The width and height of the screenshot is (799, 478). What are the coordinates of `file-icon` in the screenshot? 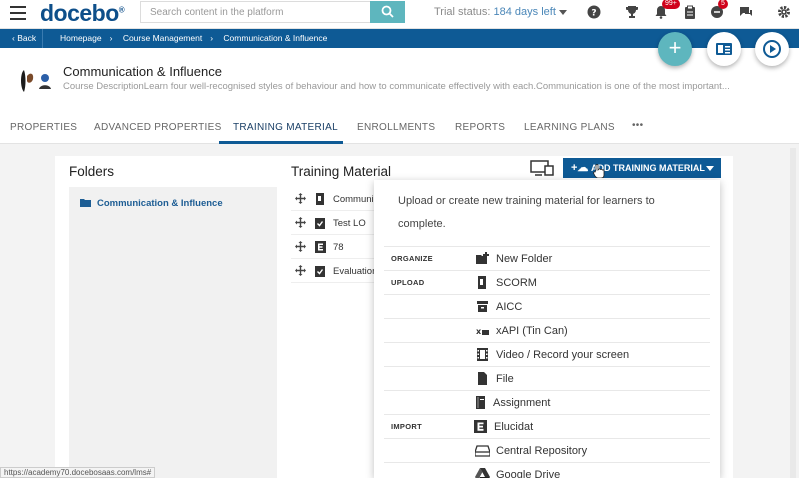 It's located at (482, 378).